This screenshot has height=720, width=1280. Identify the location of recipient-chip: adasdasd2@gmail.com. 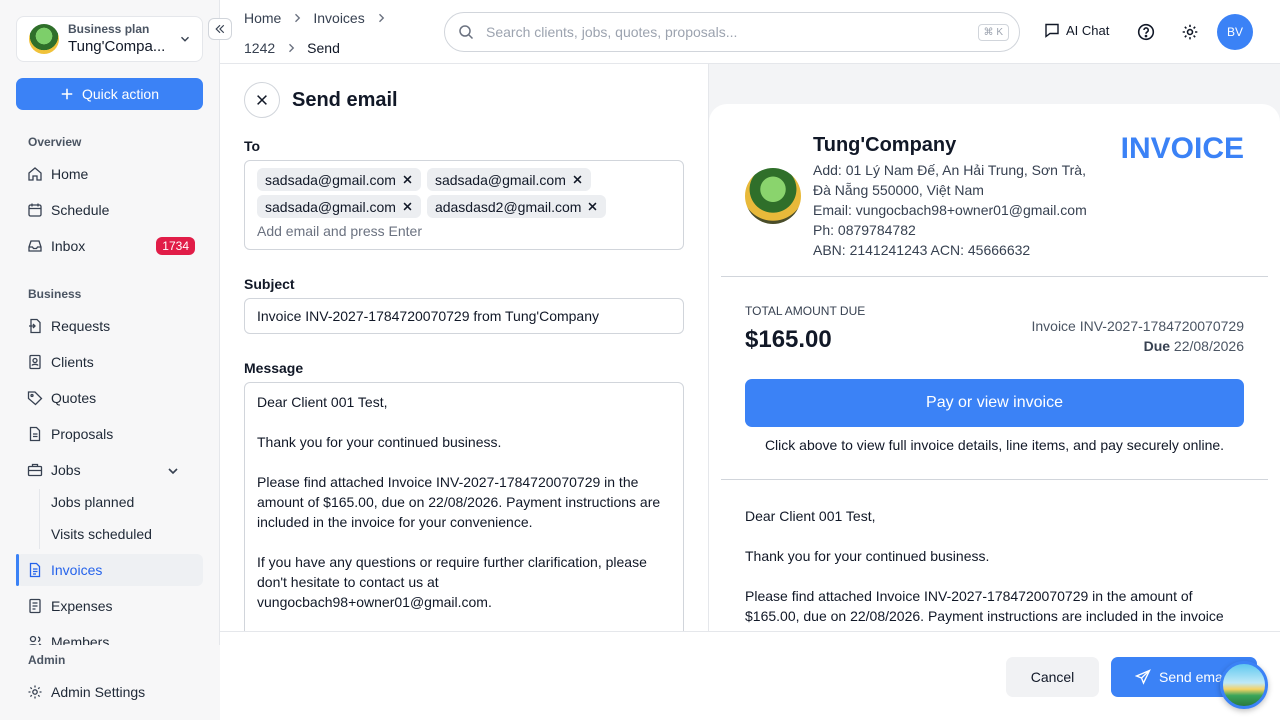
(516, 206).